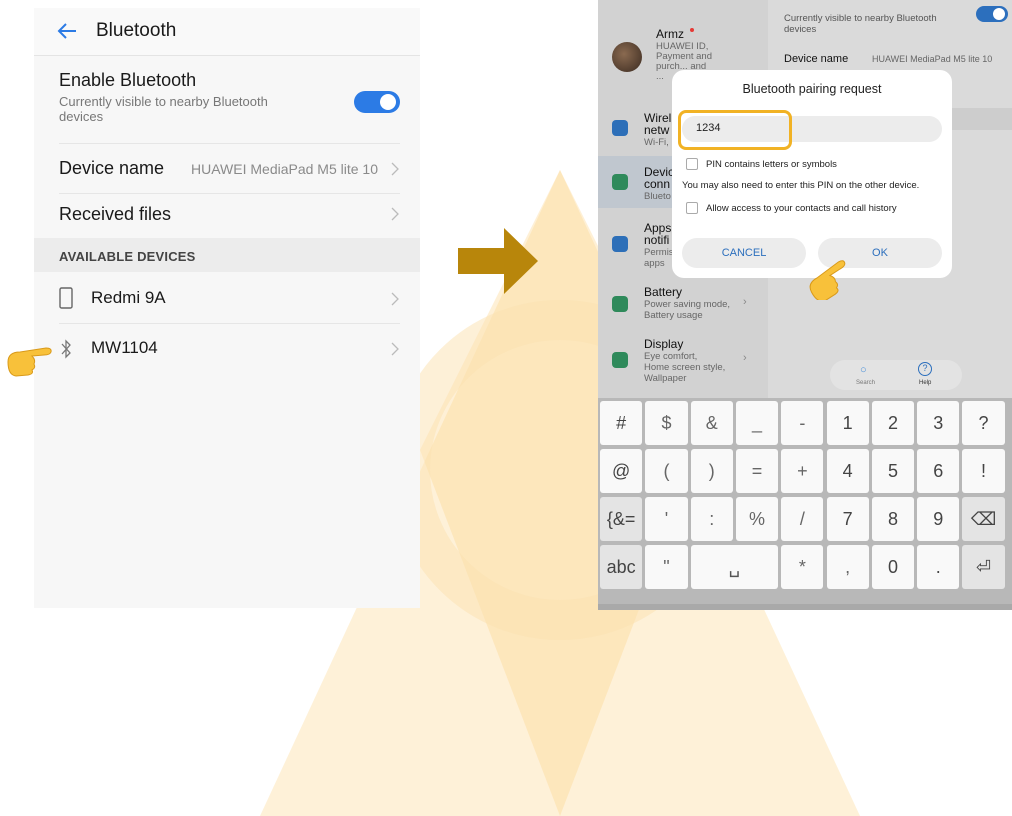 Image resolution: width=1012 pixels, height=816 pixels. Describe the element at coordinates (654, 263) in the screenshot. I see `sidebar-item-sub: apps` at that location.